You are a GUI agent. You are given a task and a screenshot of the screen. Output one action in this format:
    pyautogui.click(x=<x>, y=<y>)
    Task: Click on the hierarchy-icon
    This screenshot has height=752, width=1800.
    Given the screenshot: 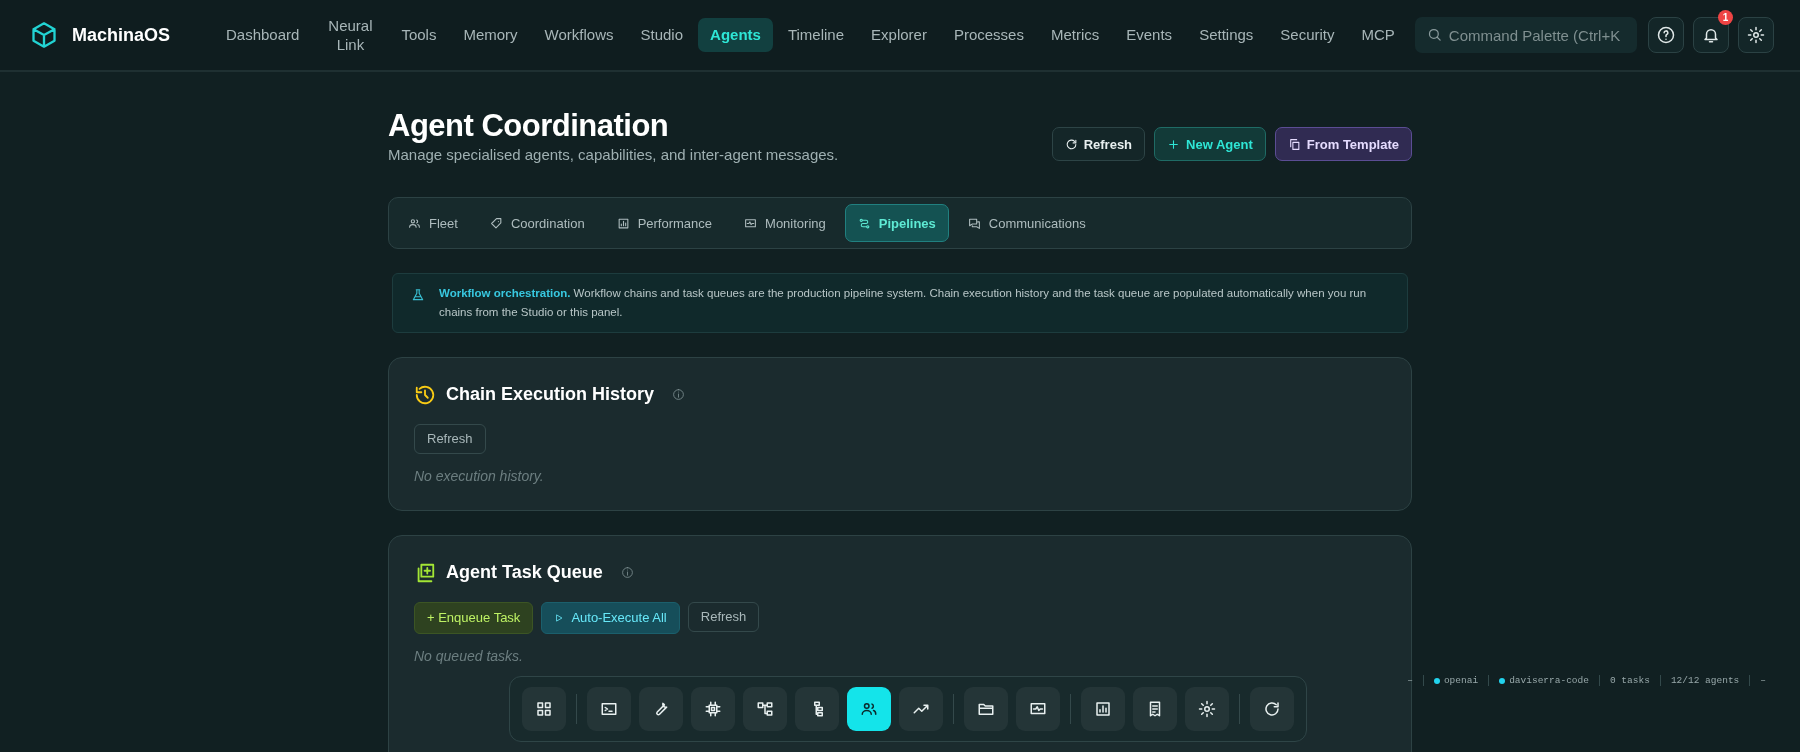 What is the action you would take?
    pyautogui.click(x=765, y=709)
    